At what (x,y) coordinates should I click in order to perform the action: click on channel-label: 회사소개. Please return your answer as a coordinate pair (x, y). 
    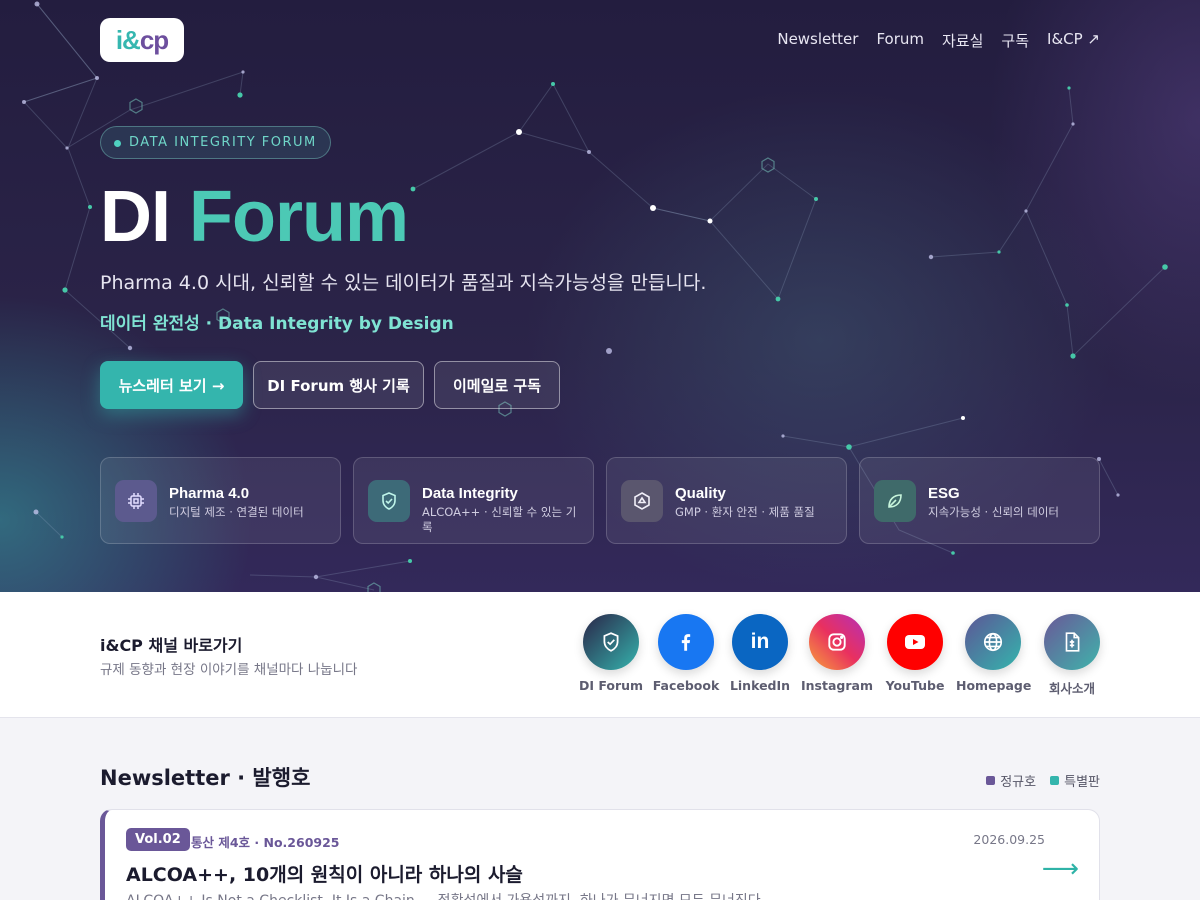
    Looking at the image, I should click on (1071, 688).